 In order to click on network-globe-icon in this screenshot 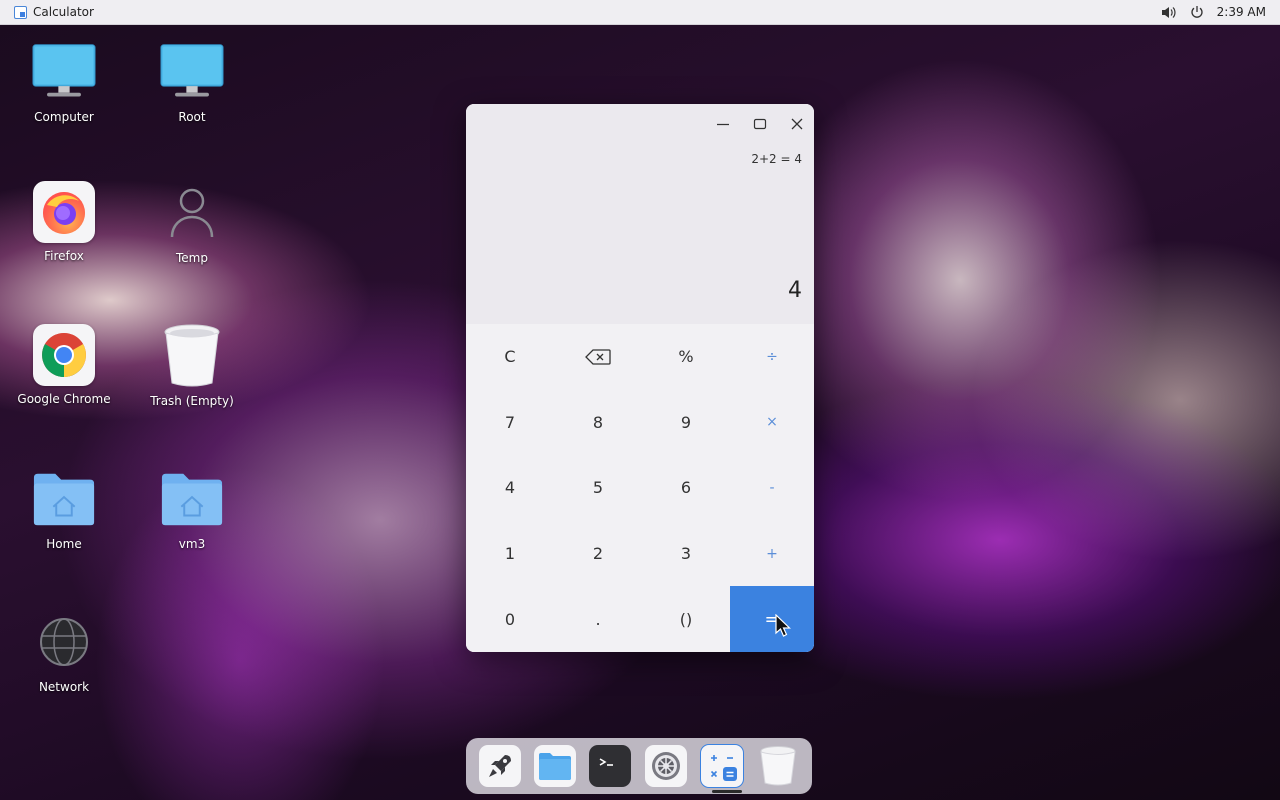, I will do `click(64, 642)`.